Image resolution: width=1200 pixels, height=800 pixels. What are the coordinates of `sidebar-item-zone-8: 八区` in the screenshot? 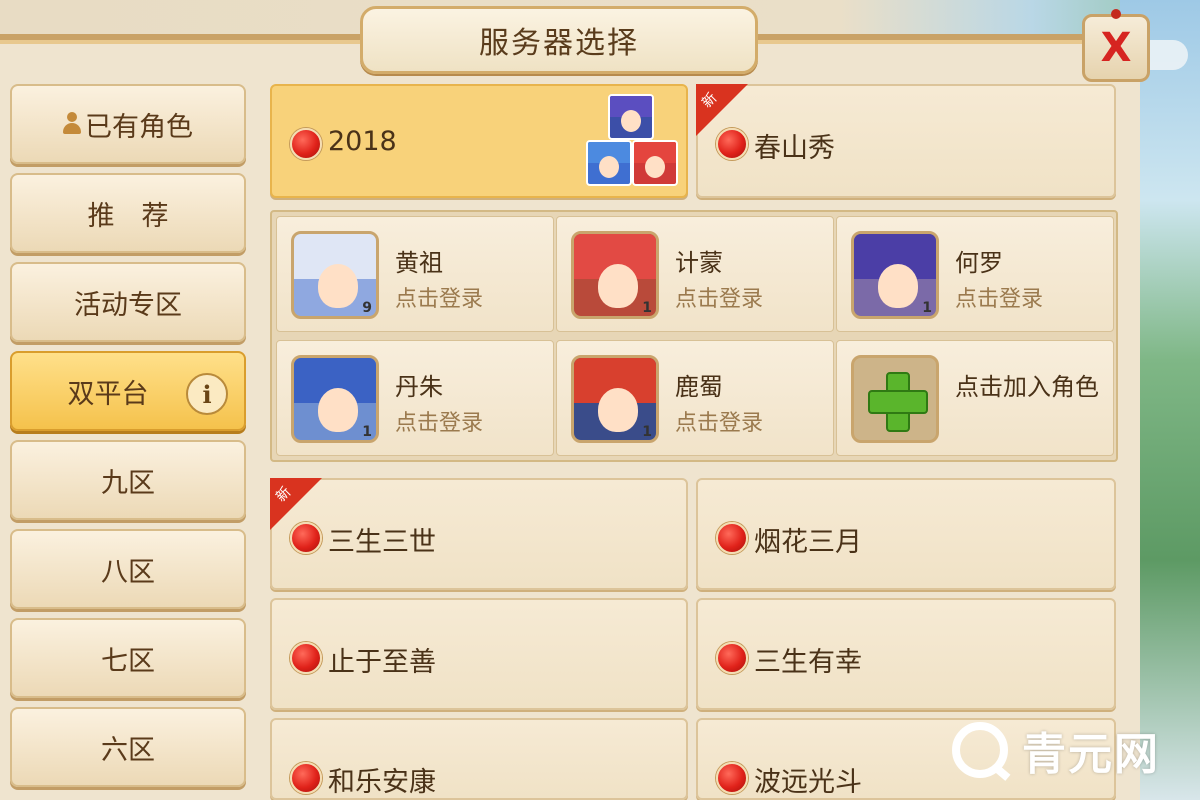 It's located at (128, 569).